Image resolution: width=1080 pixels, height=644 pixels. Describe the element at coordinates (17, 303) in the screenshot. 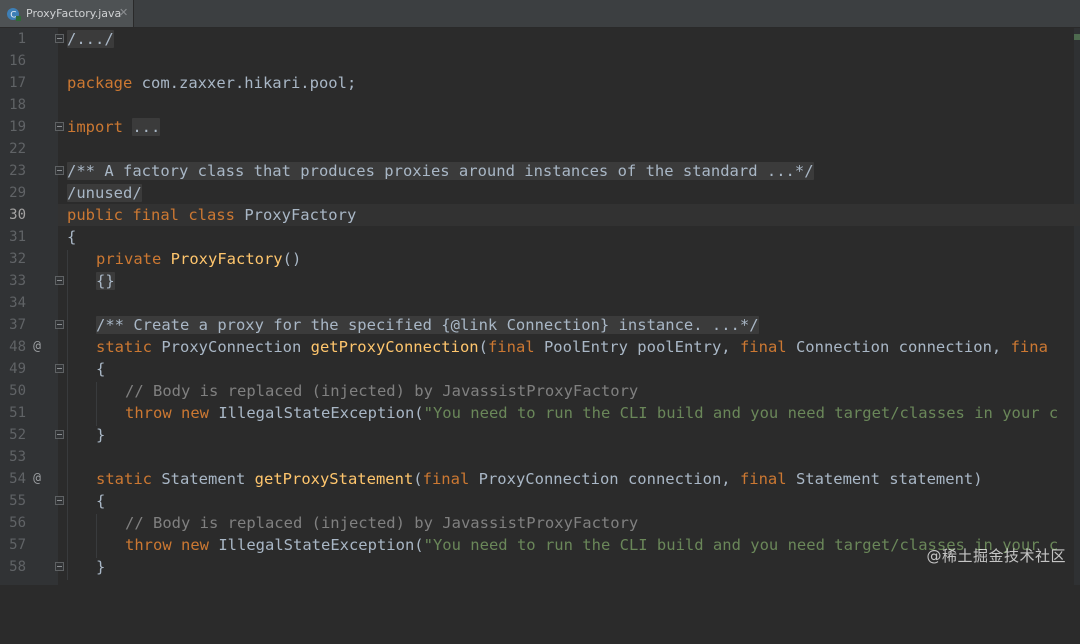

I see `line-number: 34` at that location.